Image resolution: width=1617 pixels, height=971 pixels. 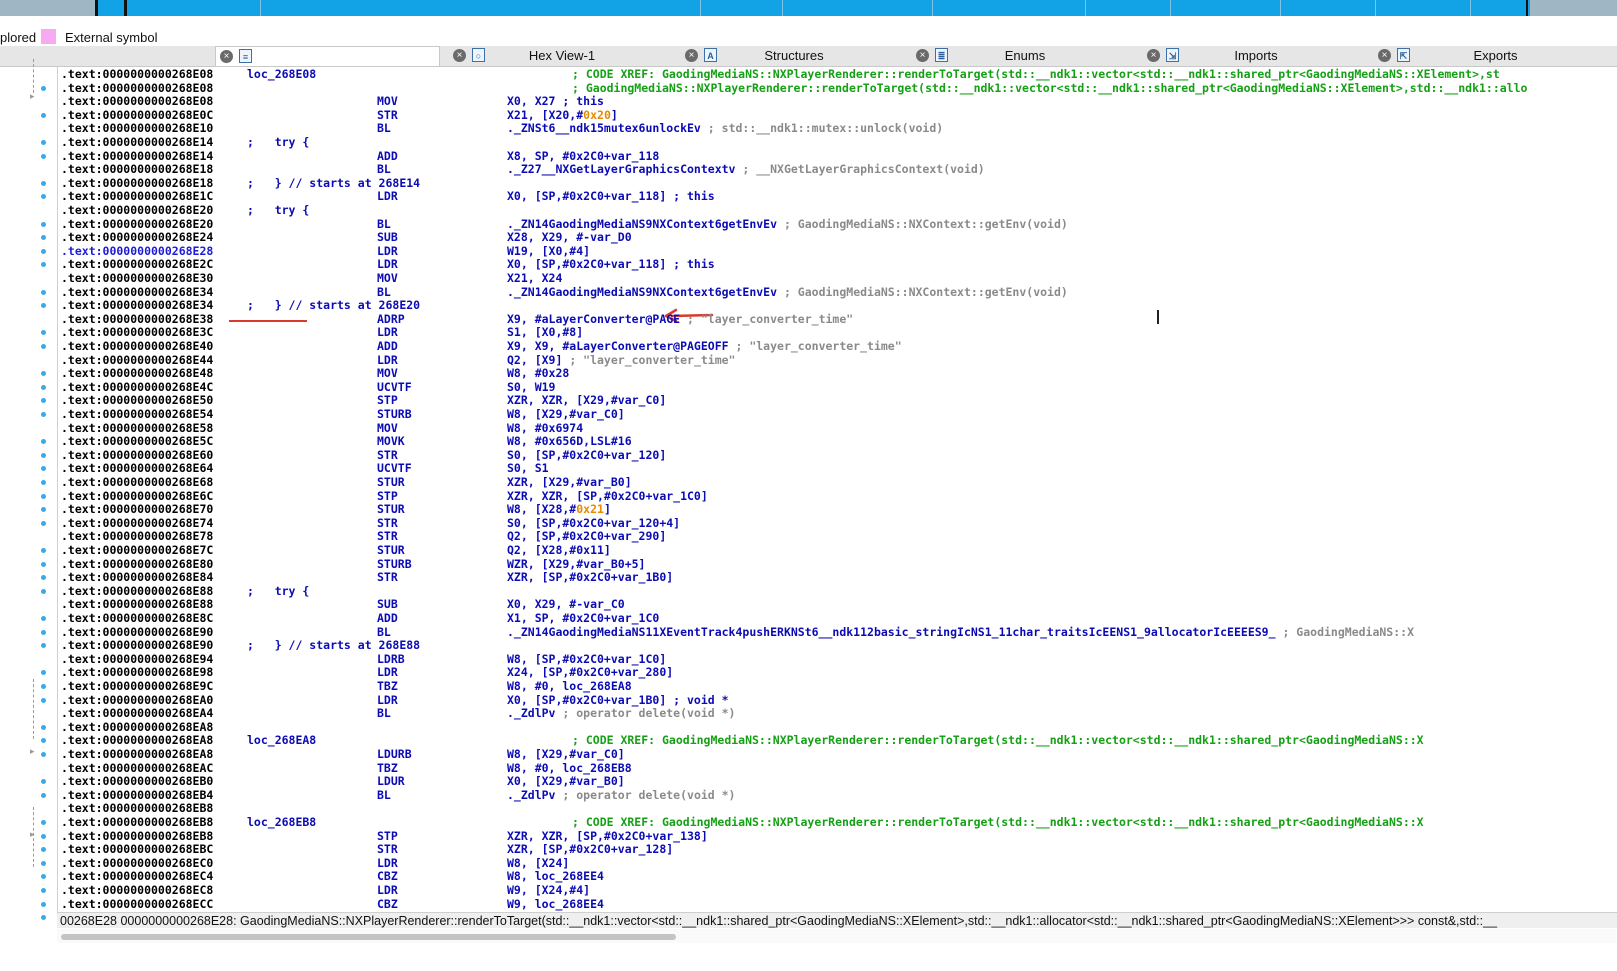 What do you see at coordinates (137, 876) in the screenshot?
I see `line-address: .text:0000000000268EC4` at bounding box center [137, 876].